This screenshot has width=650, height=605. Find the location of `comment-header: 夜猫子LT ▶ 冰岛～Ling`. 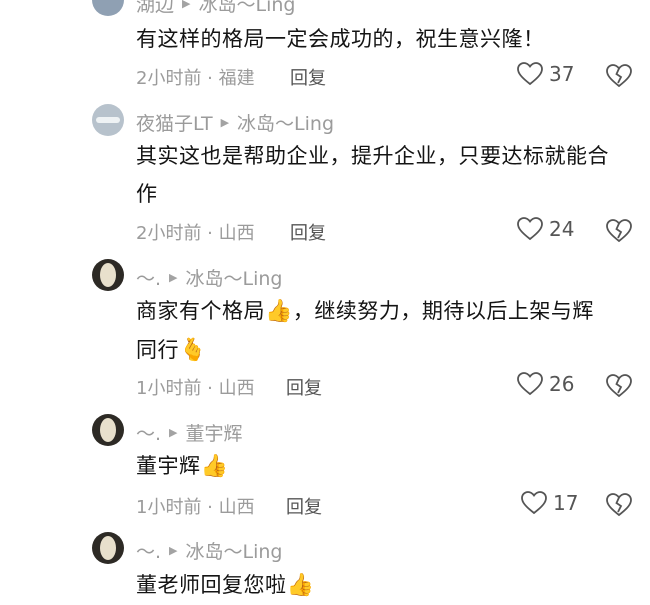

comment-header: 夜猫子LT ▶ 冰岛～Ling is located at coordinates (235, 122).